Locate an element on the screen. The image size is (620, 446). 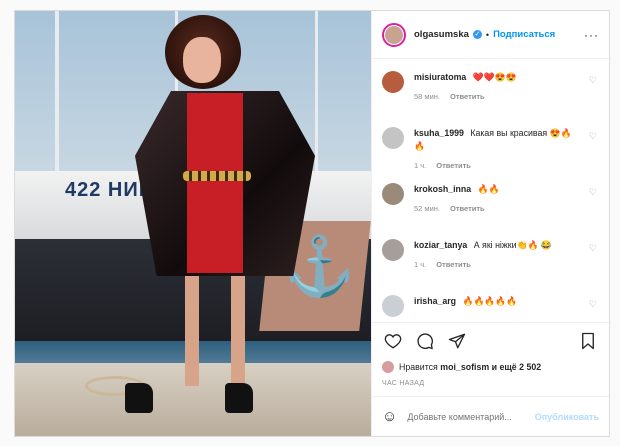
post-header: olgasumska ✓ • Подписаться ··· is located at coordinates (490, 35).